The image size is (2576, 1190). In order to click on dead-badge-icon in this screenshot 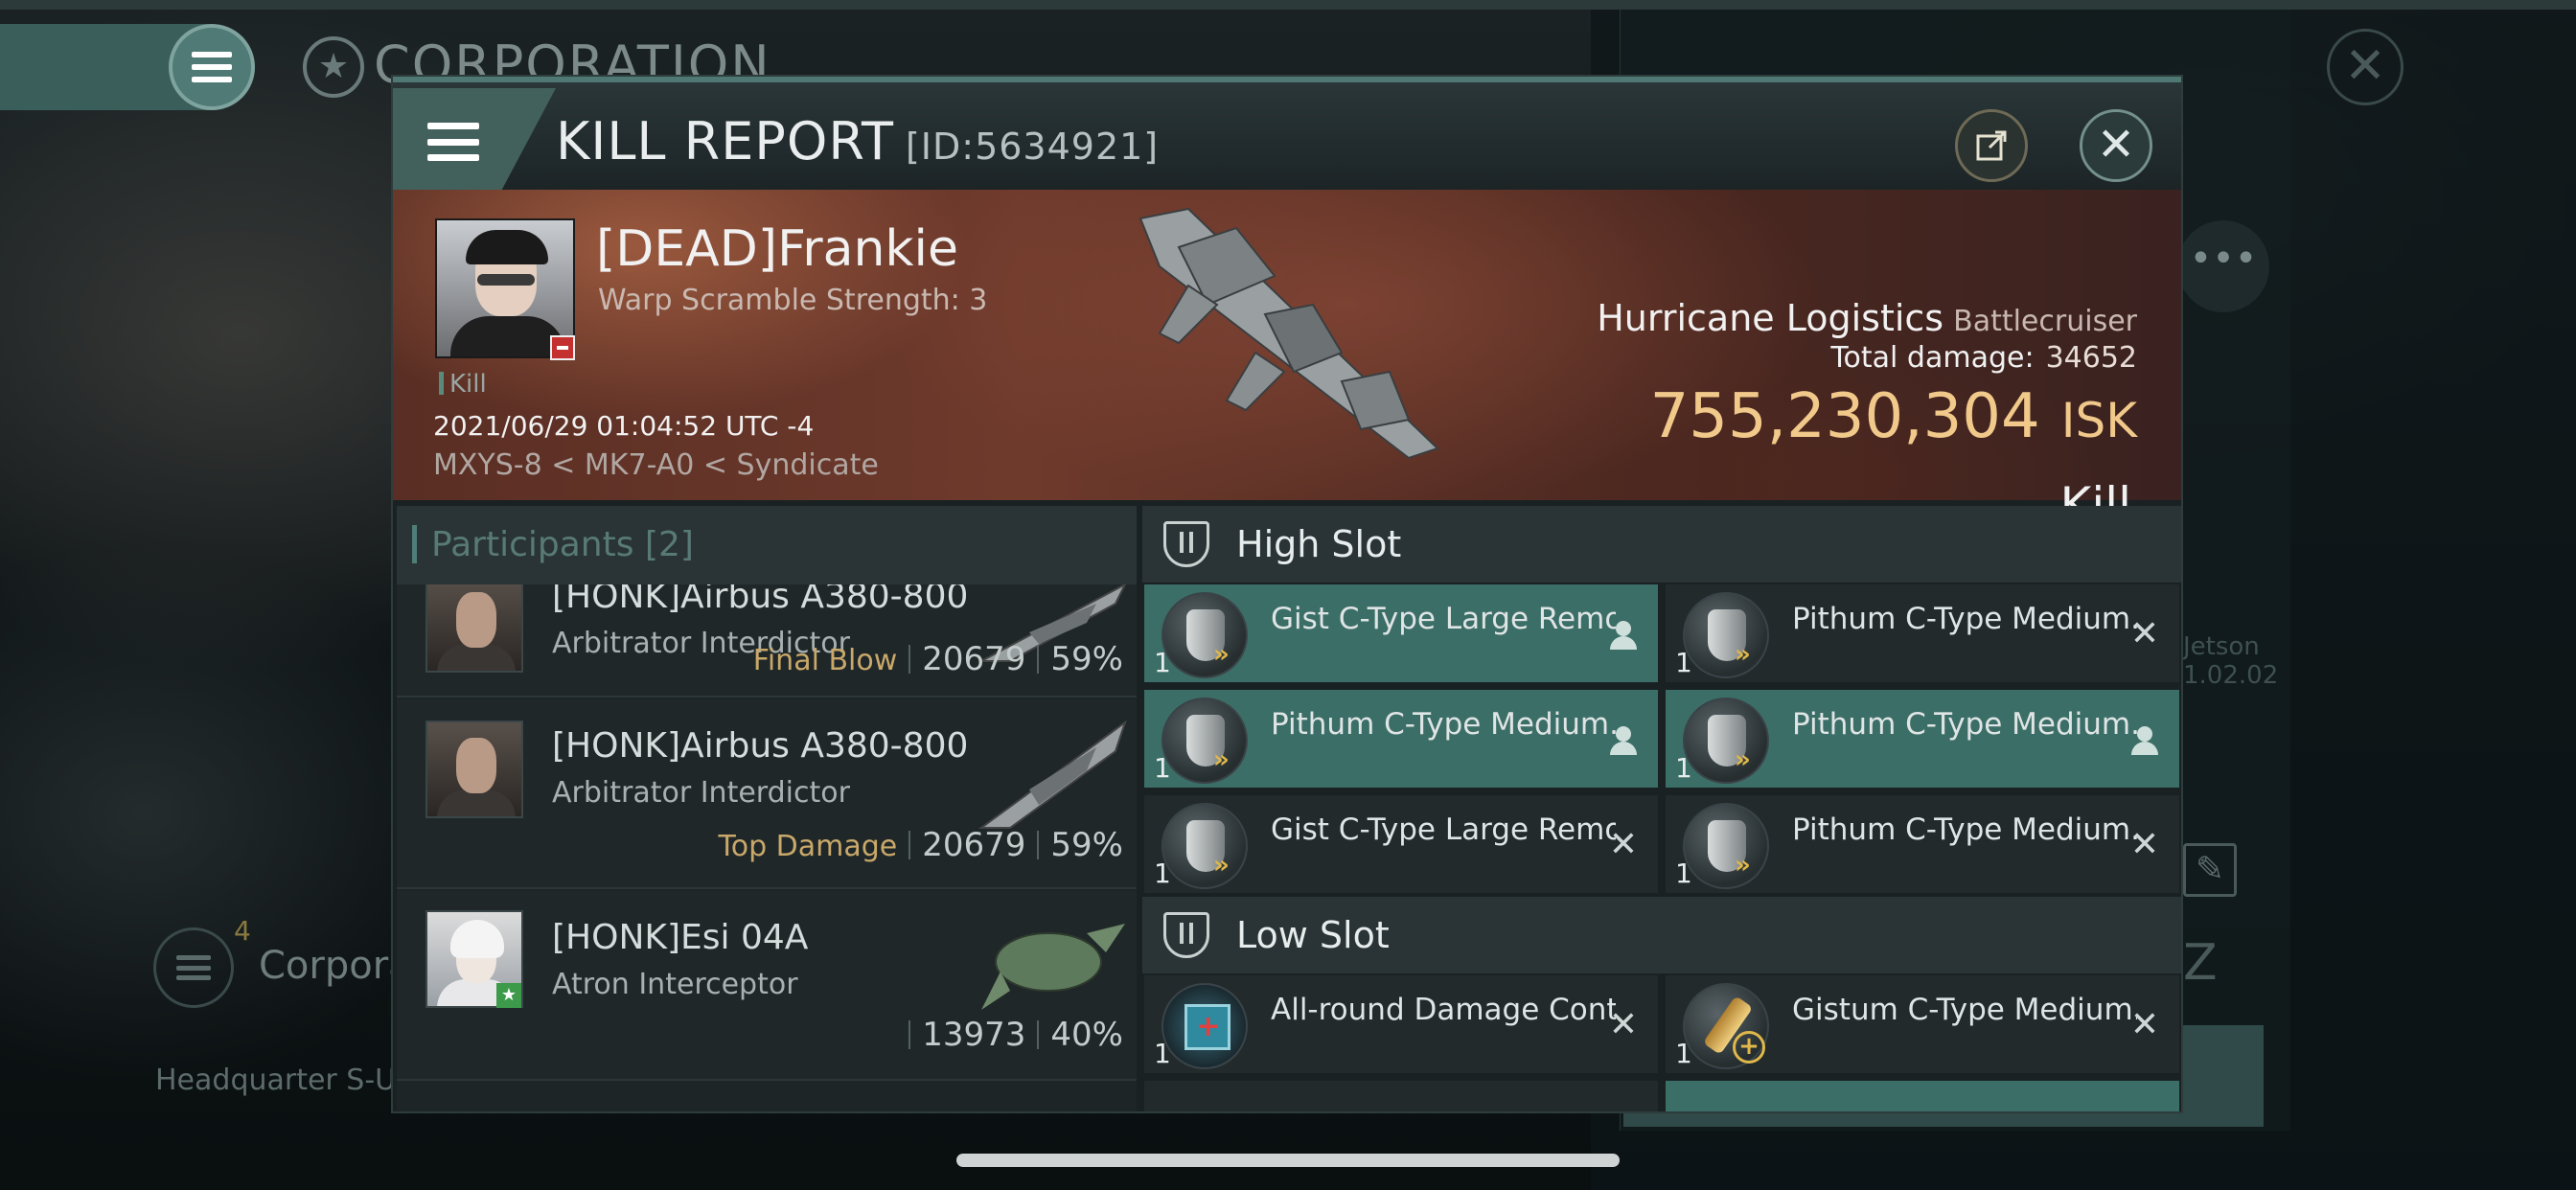, I will do `click(562, 348)`.